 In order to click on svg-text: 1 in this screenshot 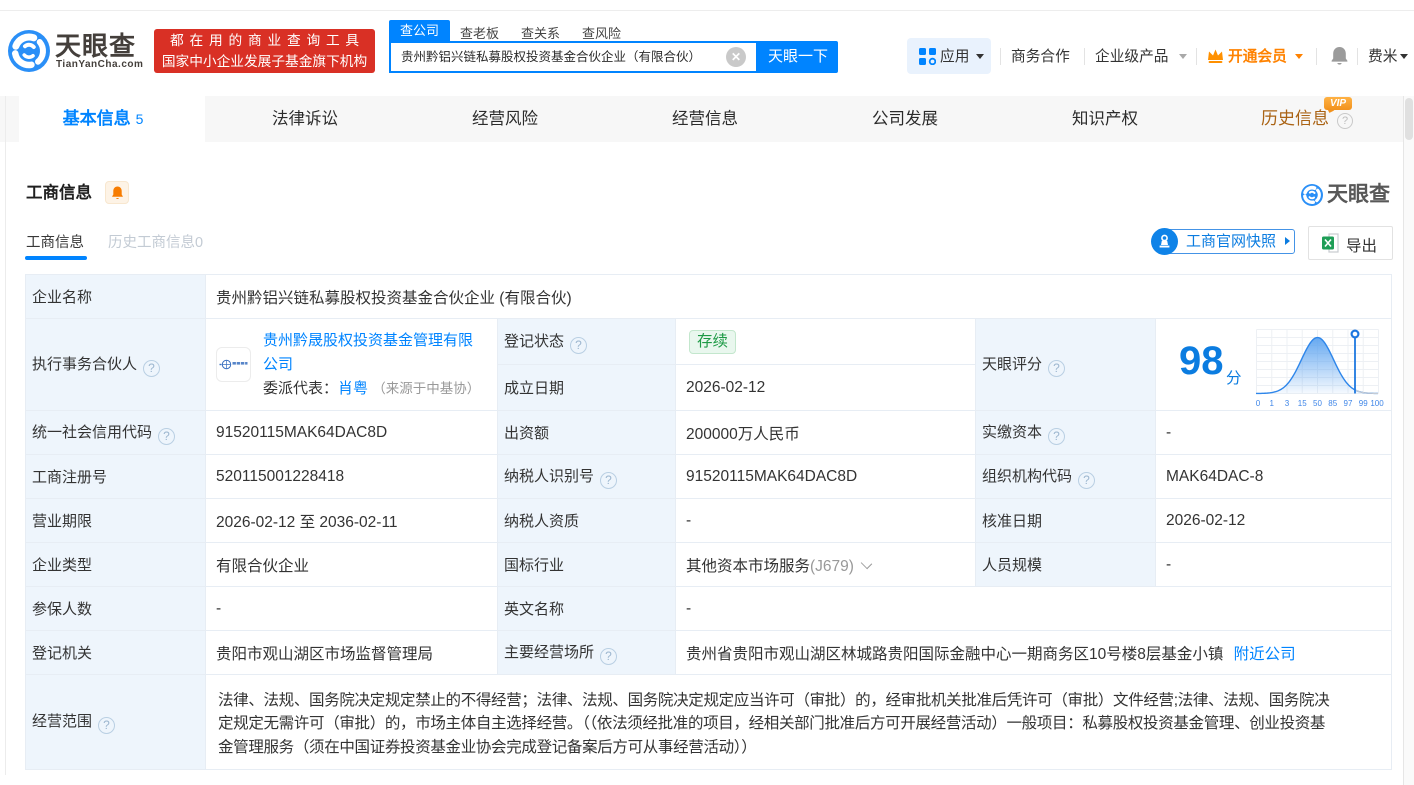, I will do `click(1272, 403)`.